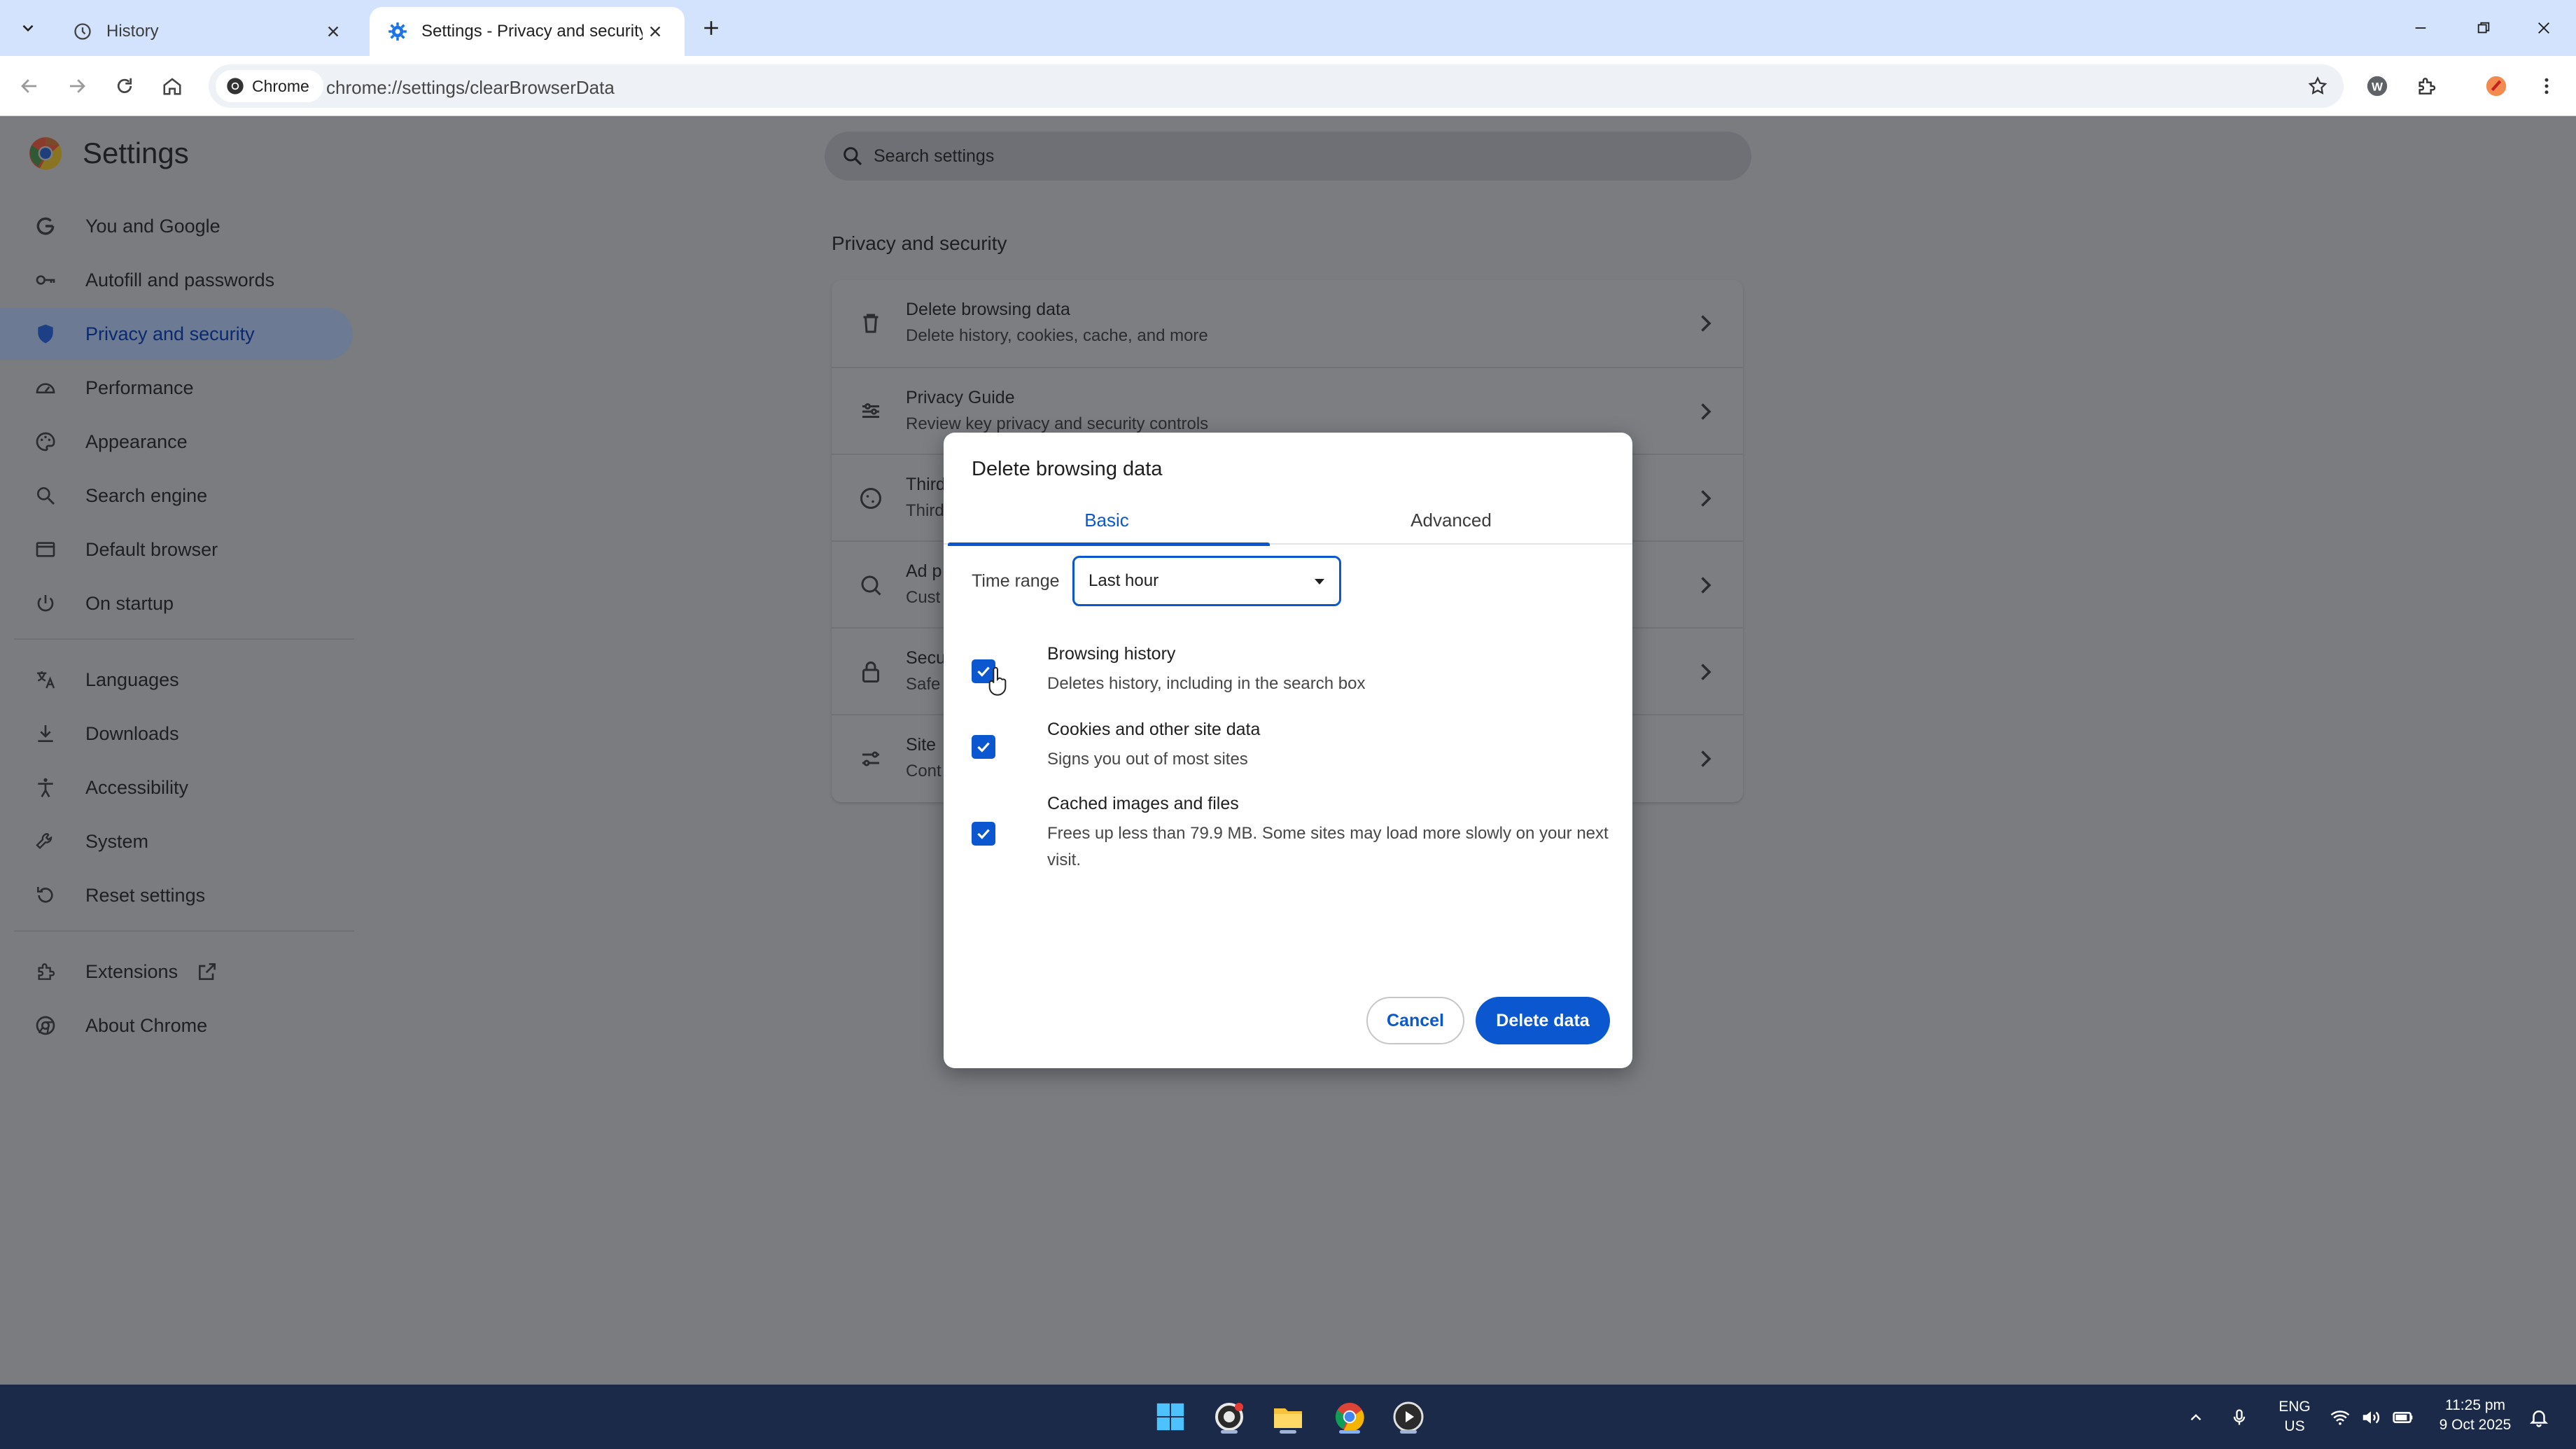 Image resolution: width=2576 pixels, height=1449 pixels. Describe the element at coordinates (1451, 520) in the screenshot. I see `tab-advanced: Advanced` at that location.